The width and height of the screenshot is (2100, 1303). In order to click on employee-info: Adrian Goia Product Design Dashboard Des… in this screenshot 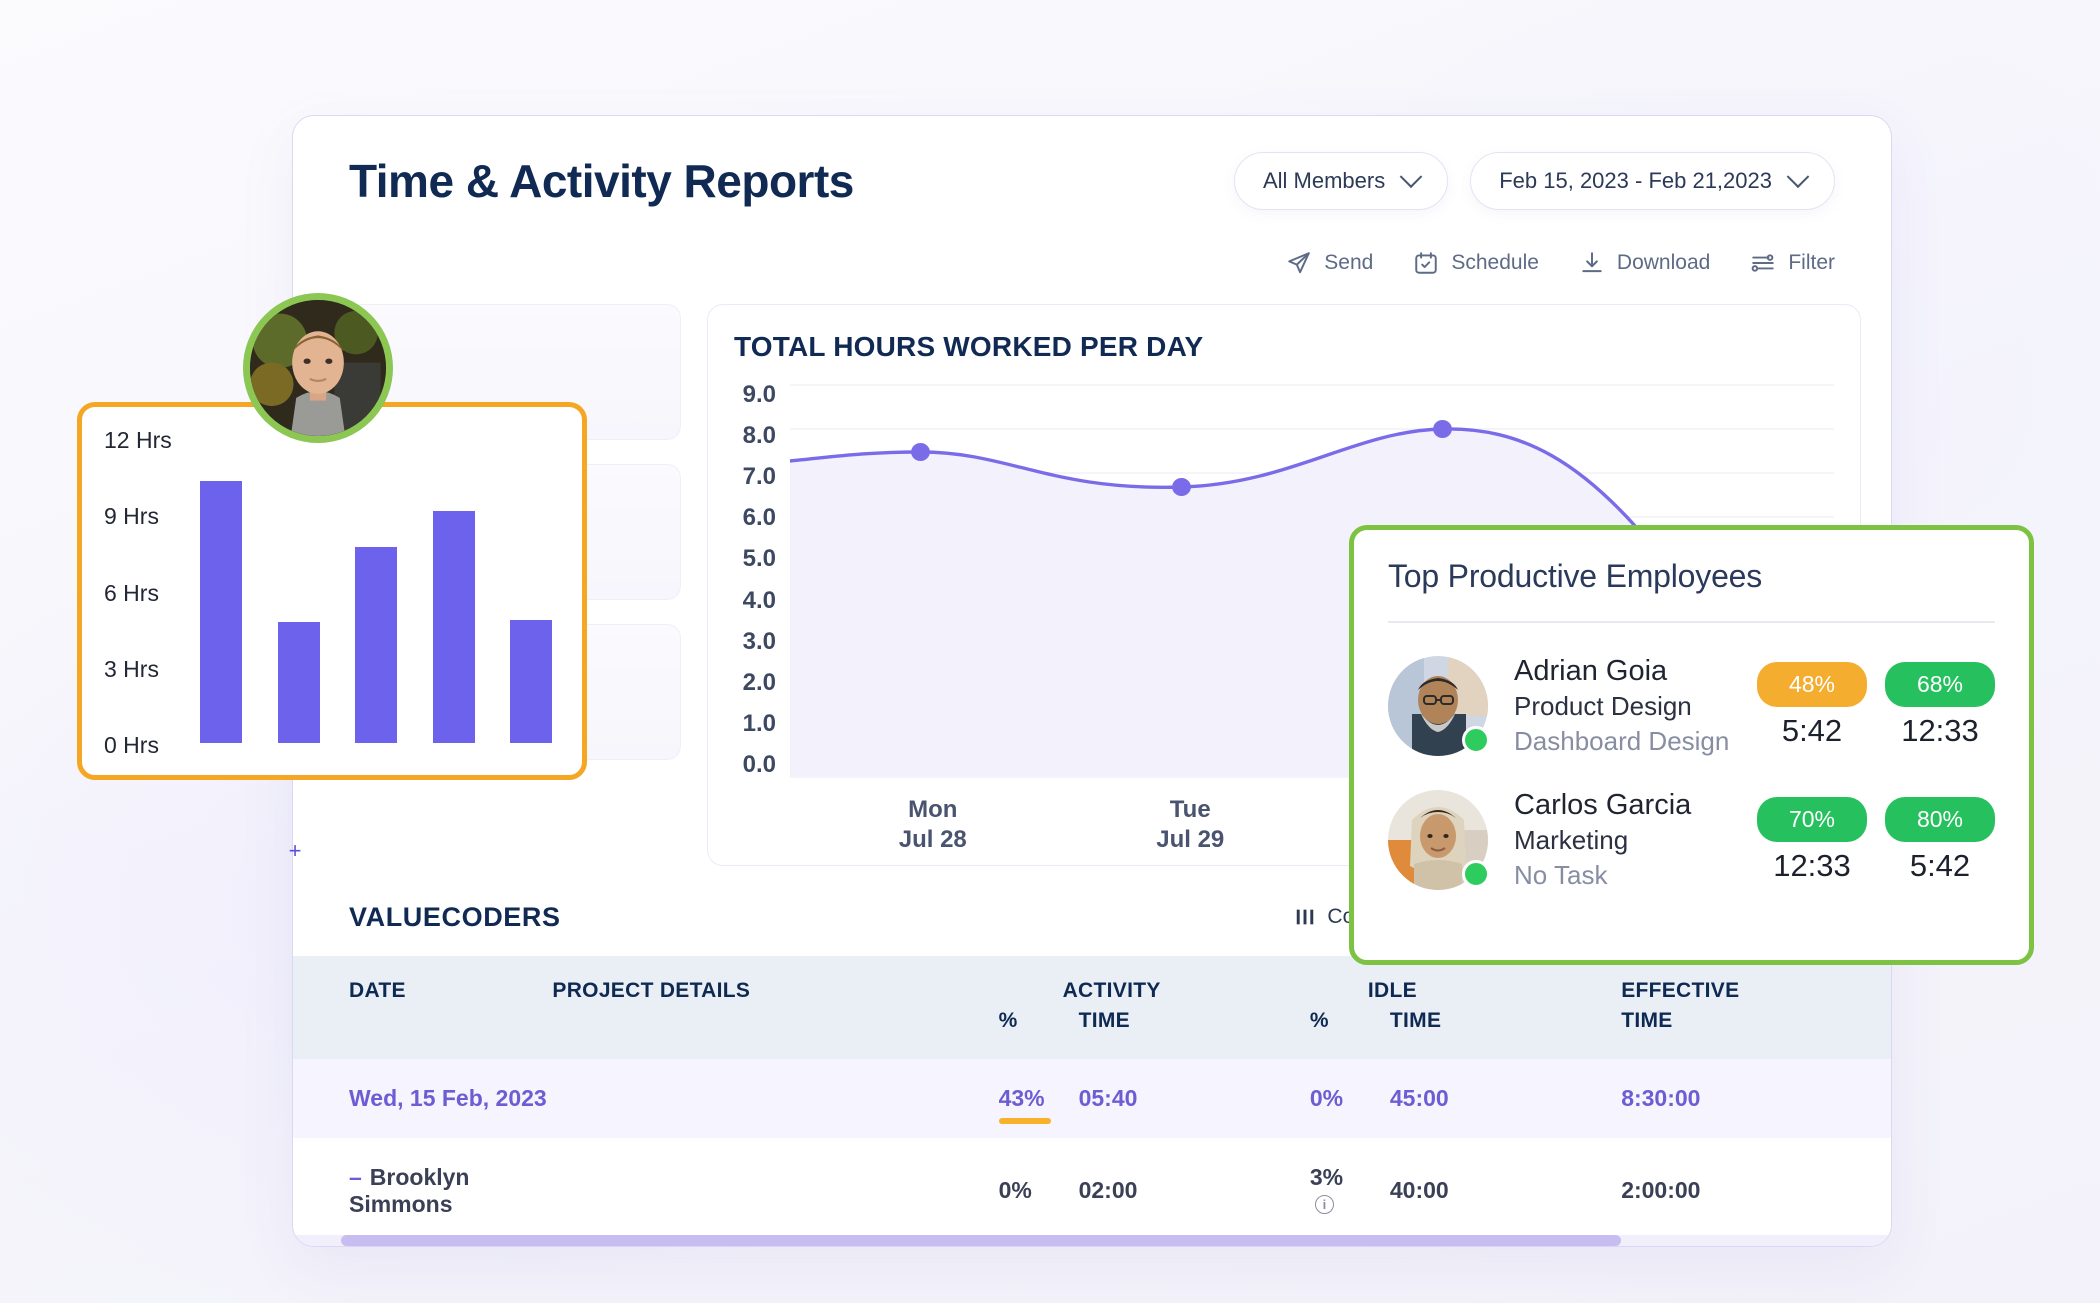, I will do `click(1635, 706)`.